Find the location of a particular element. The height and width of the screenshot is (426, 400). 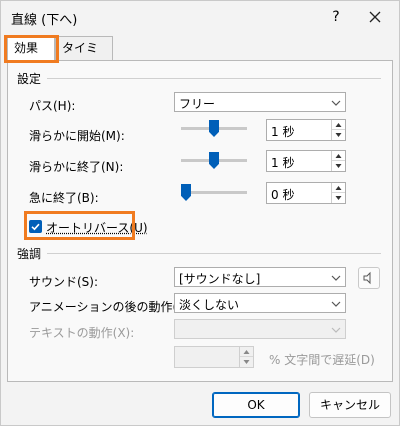

bounce-end-label: 急に終了(B): is located at coordinates (64, 198).